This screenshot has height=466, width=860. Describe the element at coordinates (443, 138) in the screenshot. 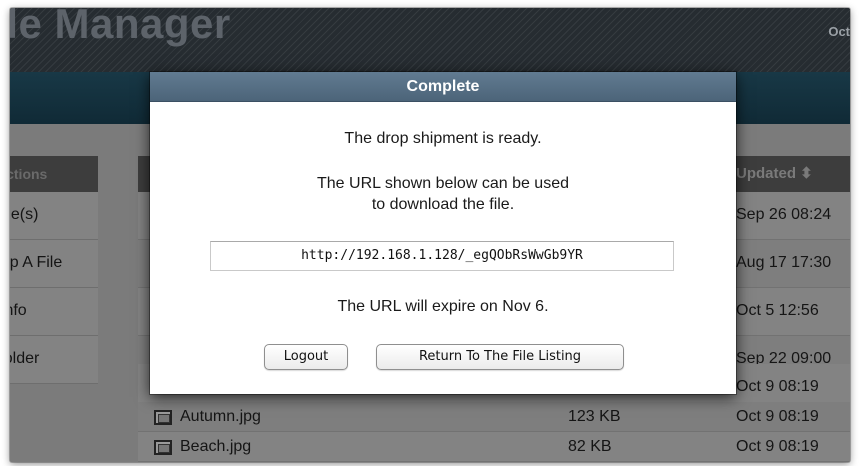

I see `ready-message: The drop shipment is ready.` at that location.